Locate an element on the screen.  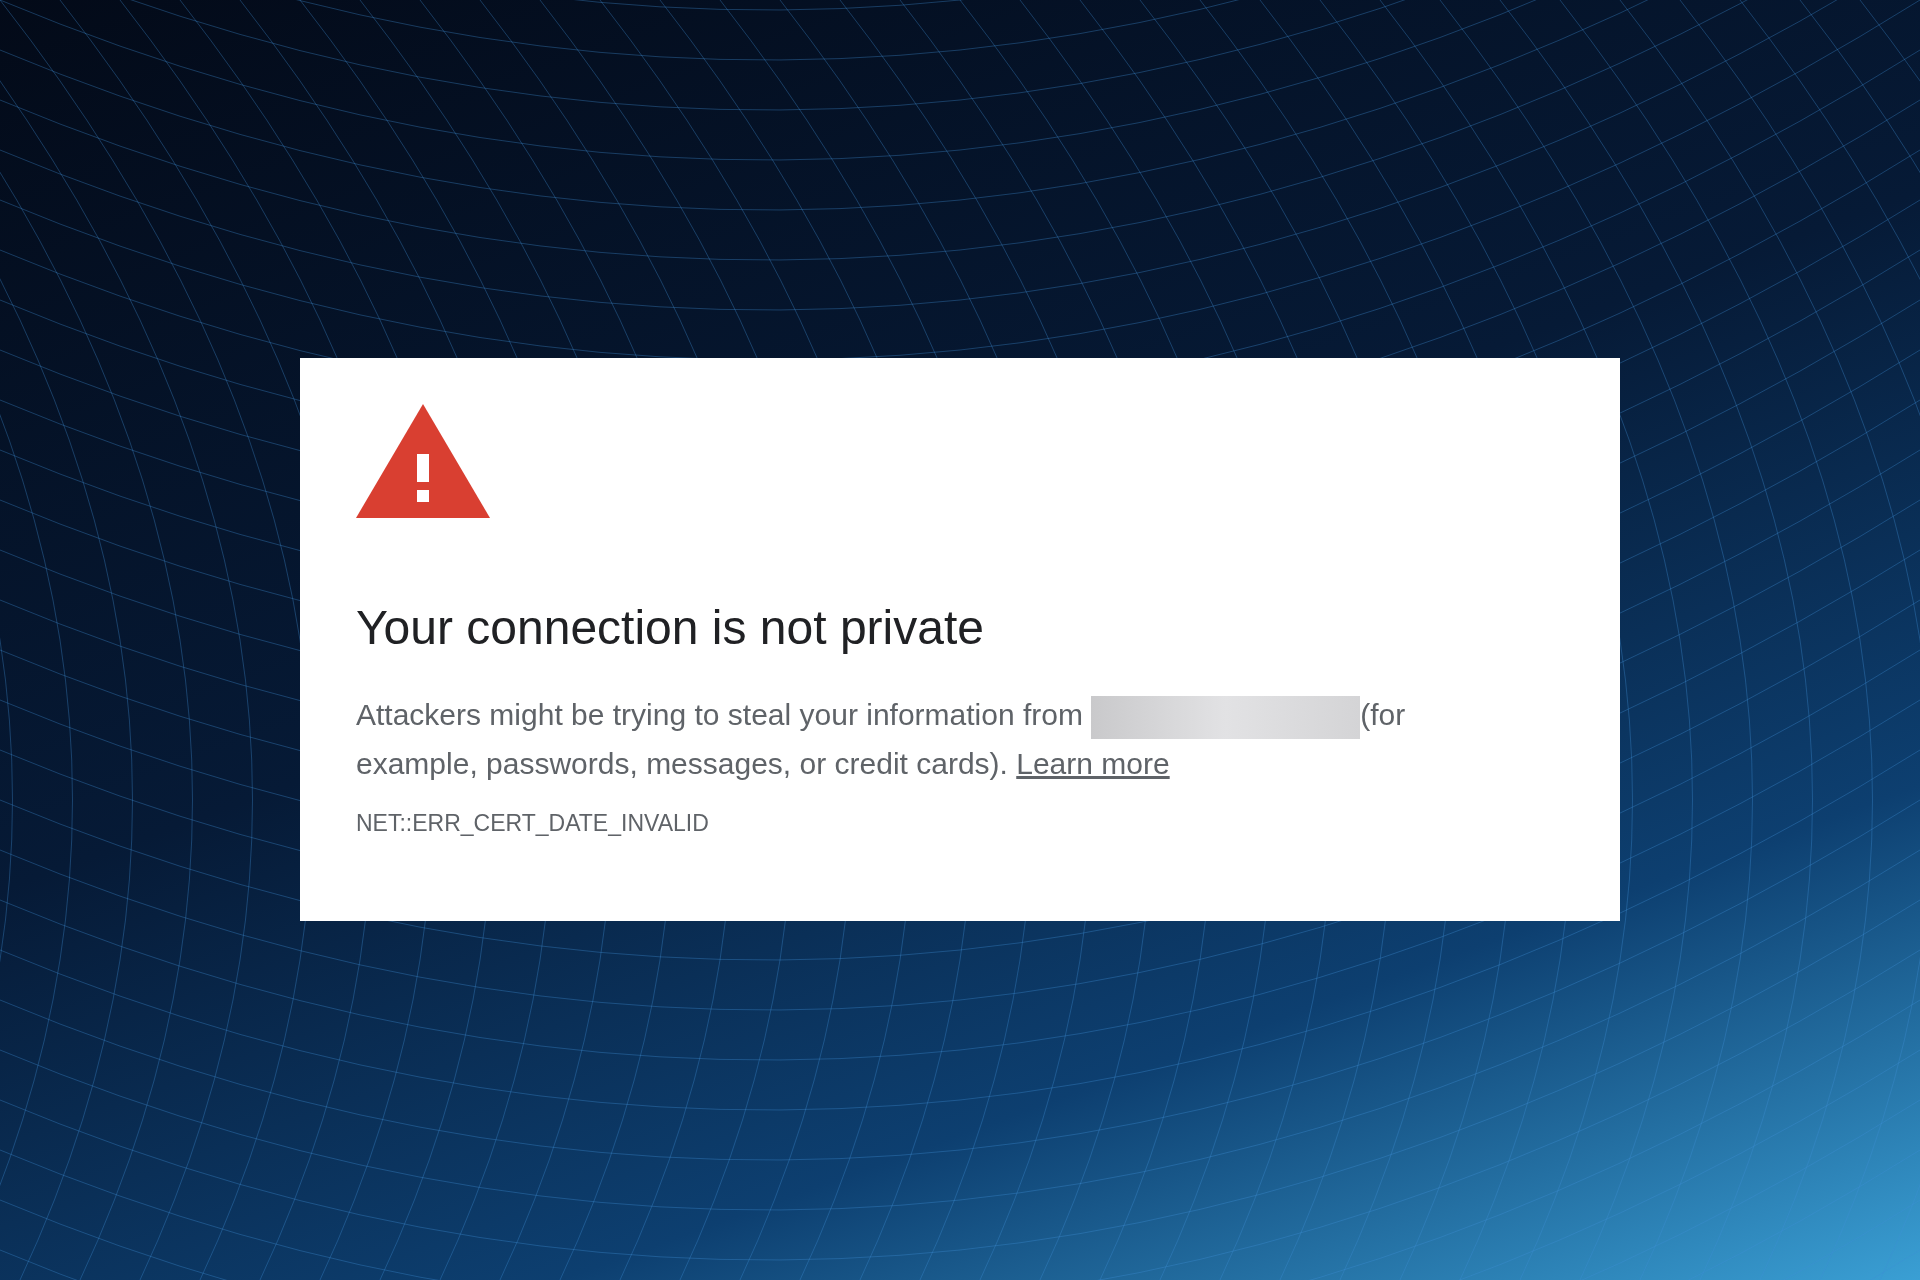
learn-more-link: Learn more is located at coordinates (1093, 763).